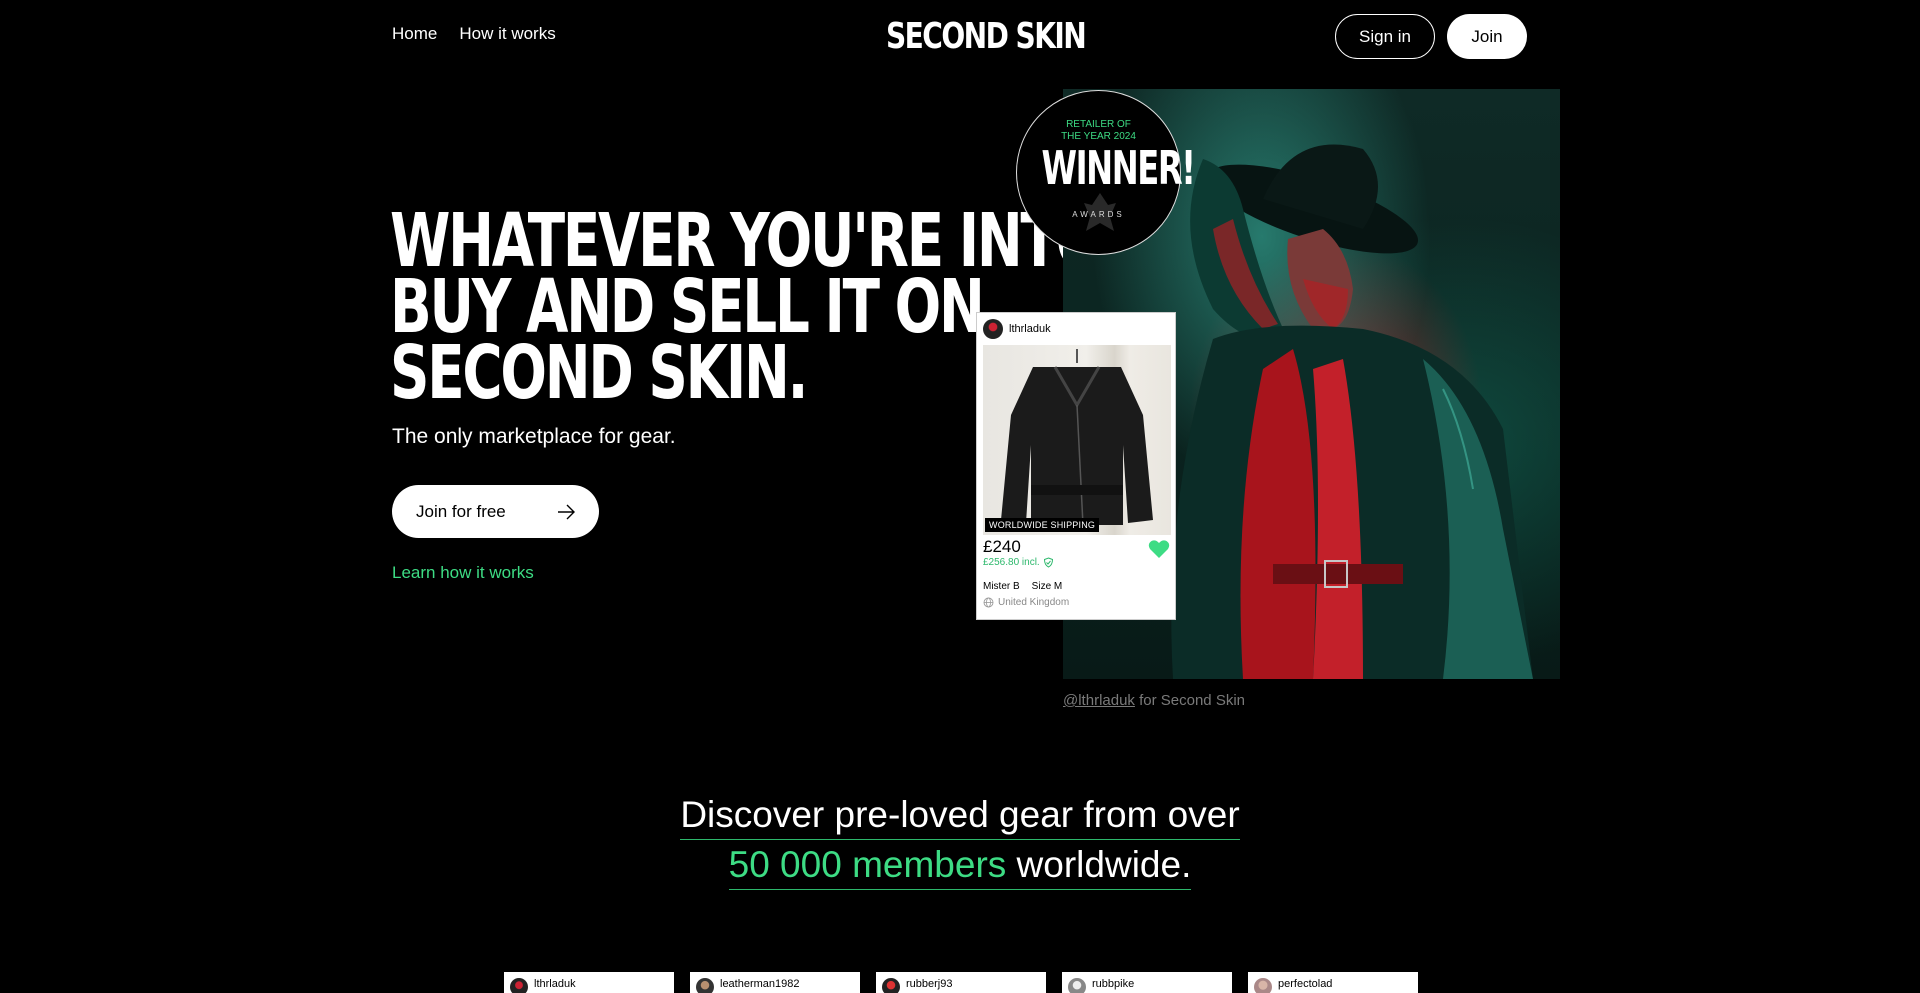  I want to click on listing-seller: lthrladuk, so click(1017, 329).